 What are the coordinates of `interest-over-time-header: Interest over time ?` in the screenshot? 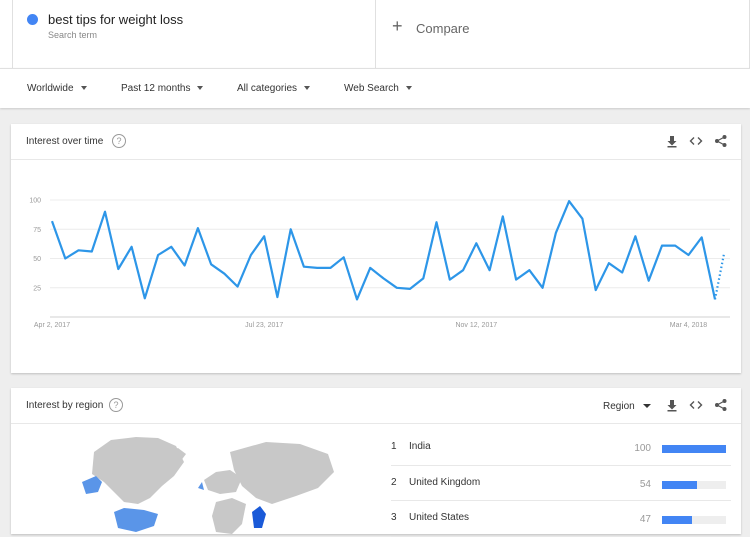 It's located at (376, 142).